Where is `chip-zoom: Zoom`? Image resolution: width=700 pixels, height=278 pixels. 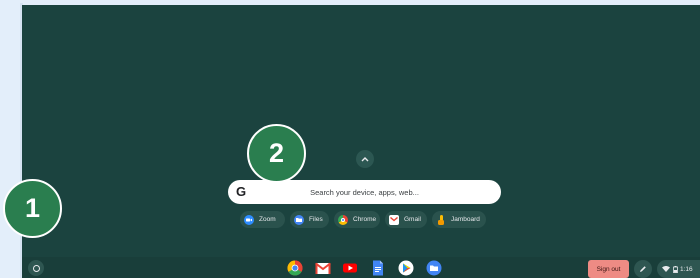
chip-zoom: Zoom is located at coordinates (262, 219).